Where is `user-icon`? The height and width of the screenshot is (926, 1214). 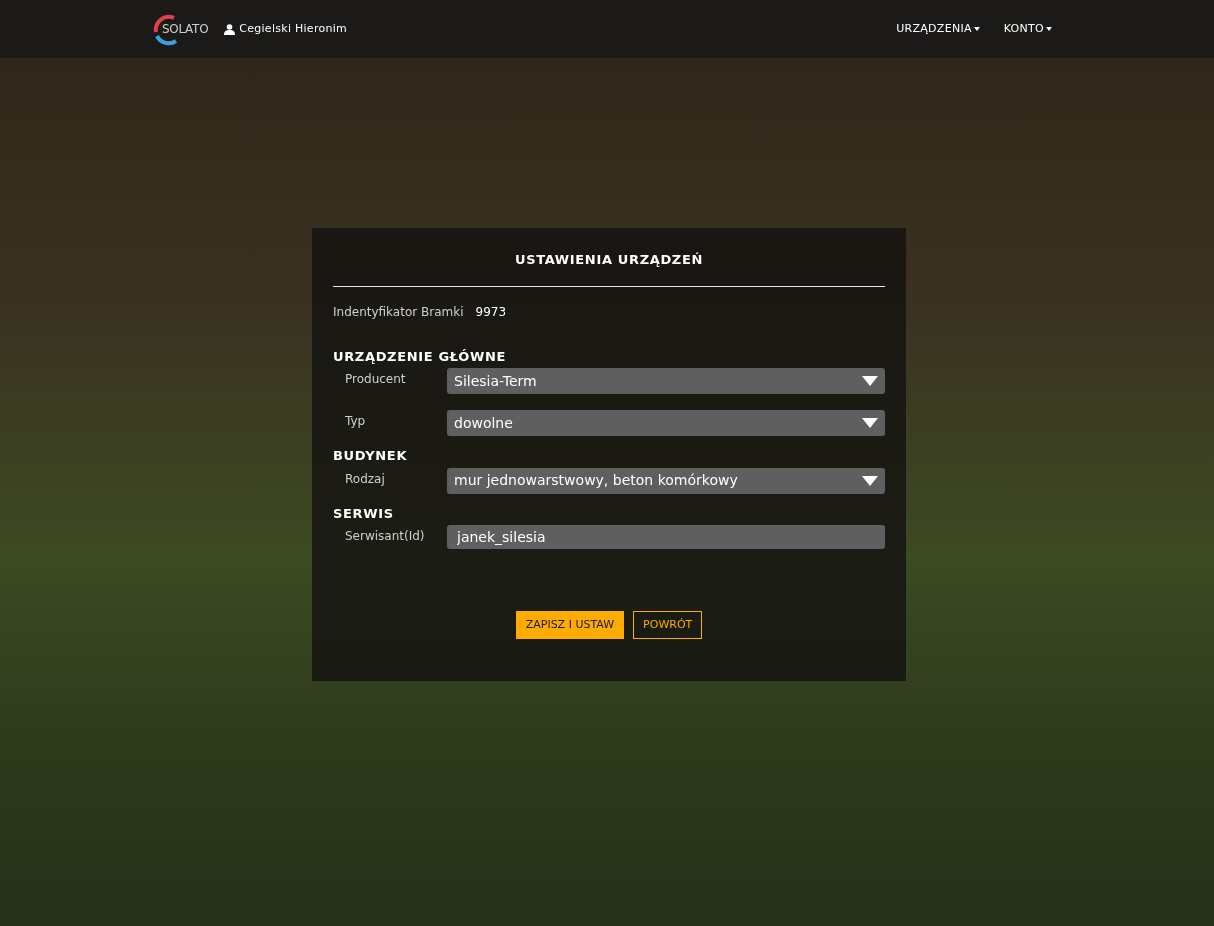 user-icon is located at coordinates (230, 29).